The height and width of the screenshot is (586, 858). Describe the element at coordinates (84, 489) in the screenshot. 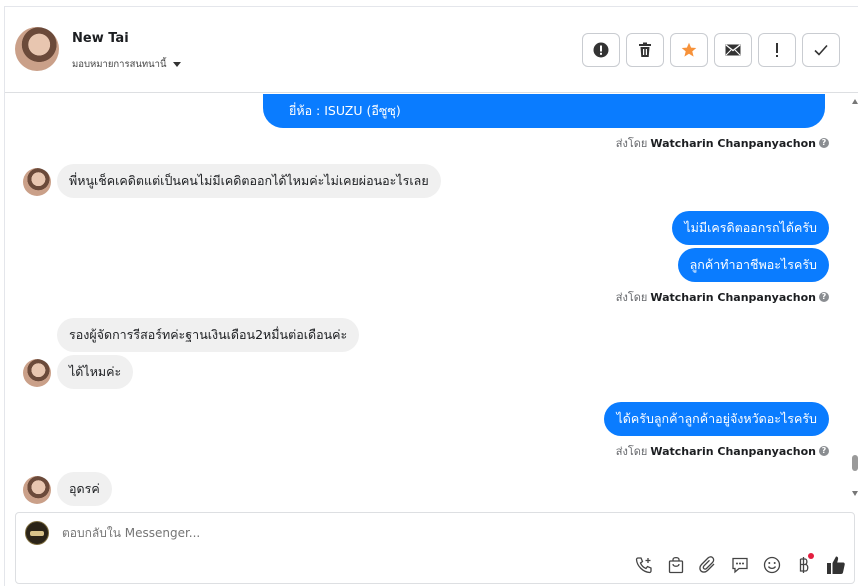

I see `message-incoming: อุดรค่` at that location.